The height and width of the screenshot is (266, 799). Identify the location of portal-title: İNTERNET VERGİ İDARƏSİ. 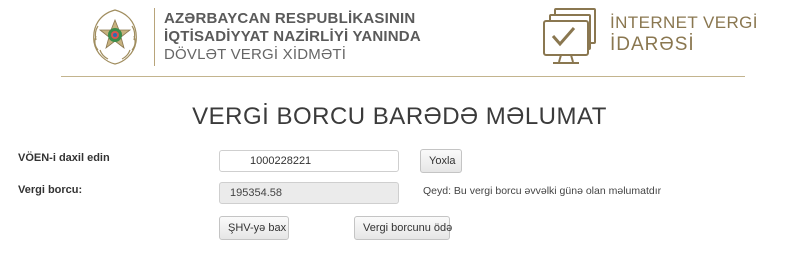
(684, 35).